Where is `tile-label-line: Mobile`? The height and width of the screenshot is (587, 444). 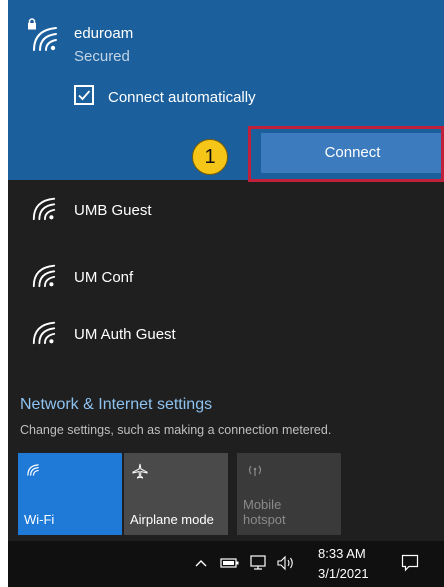 tile-label-line: Mobile is located at coordinates (262, 504).